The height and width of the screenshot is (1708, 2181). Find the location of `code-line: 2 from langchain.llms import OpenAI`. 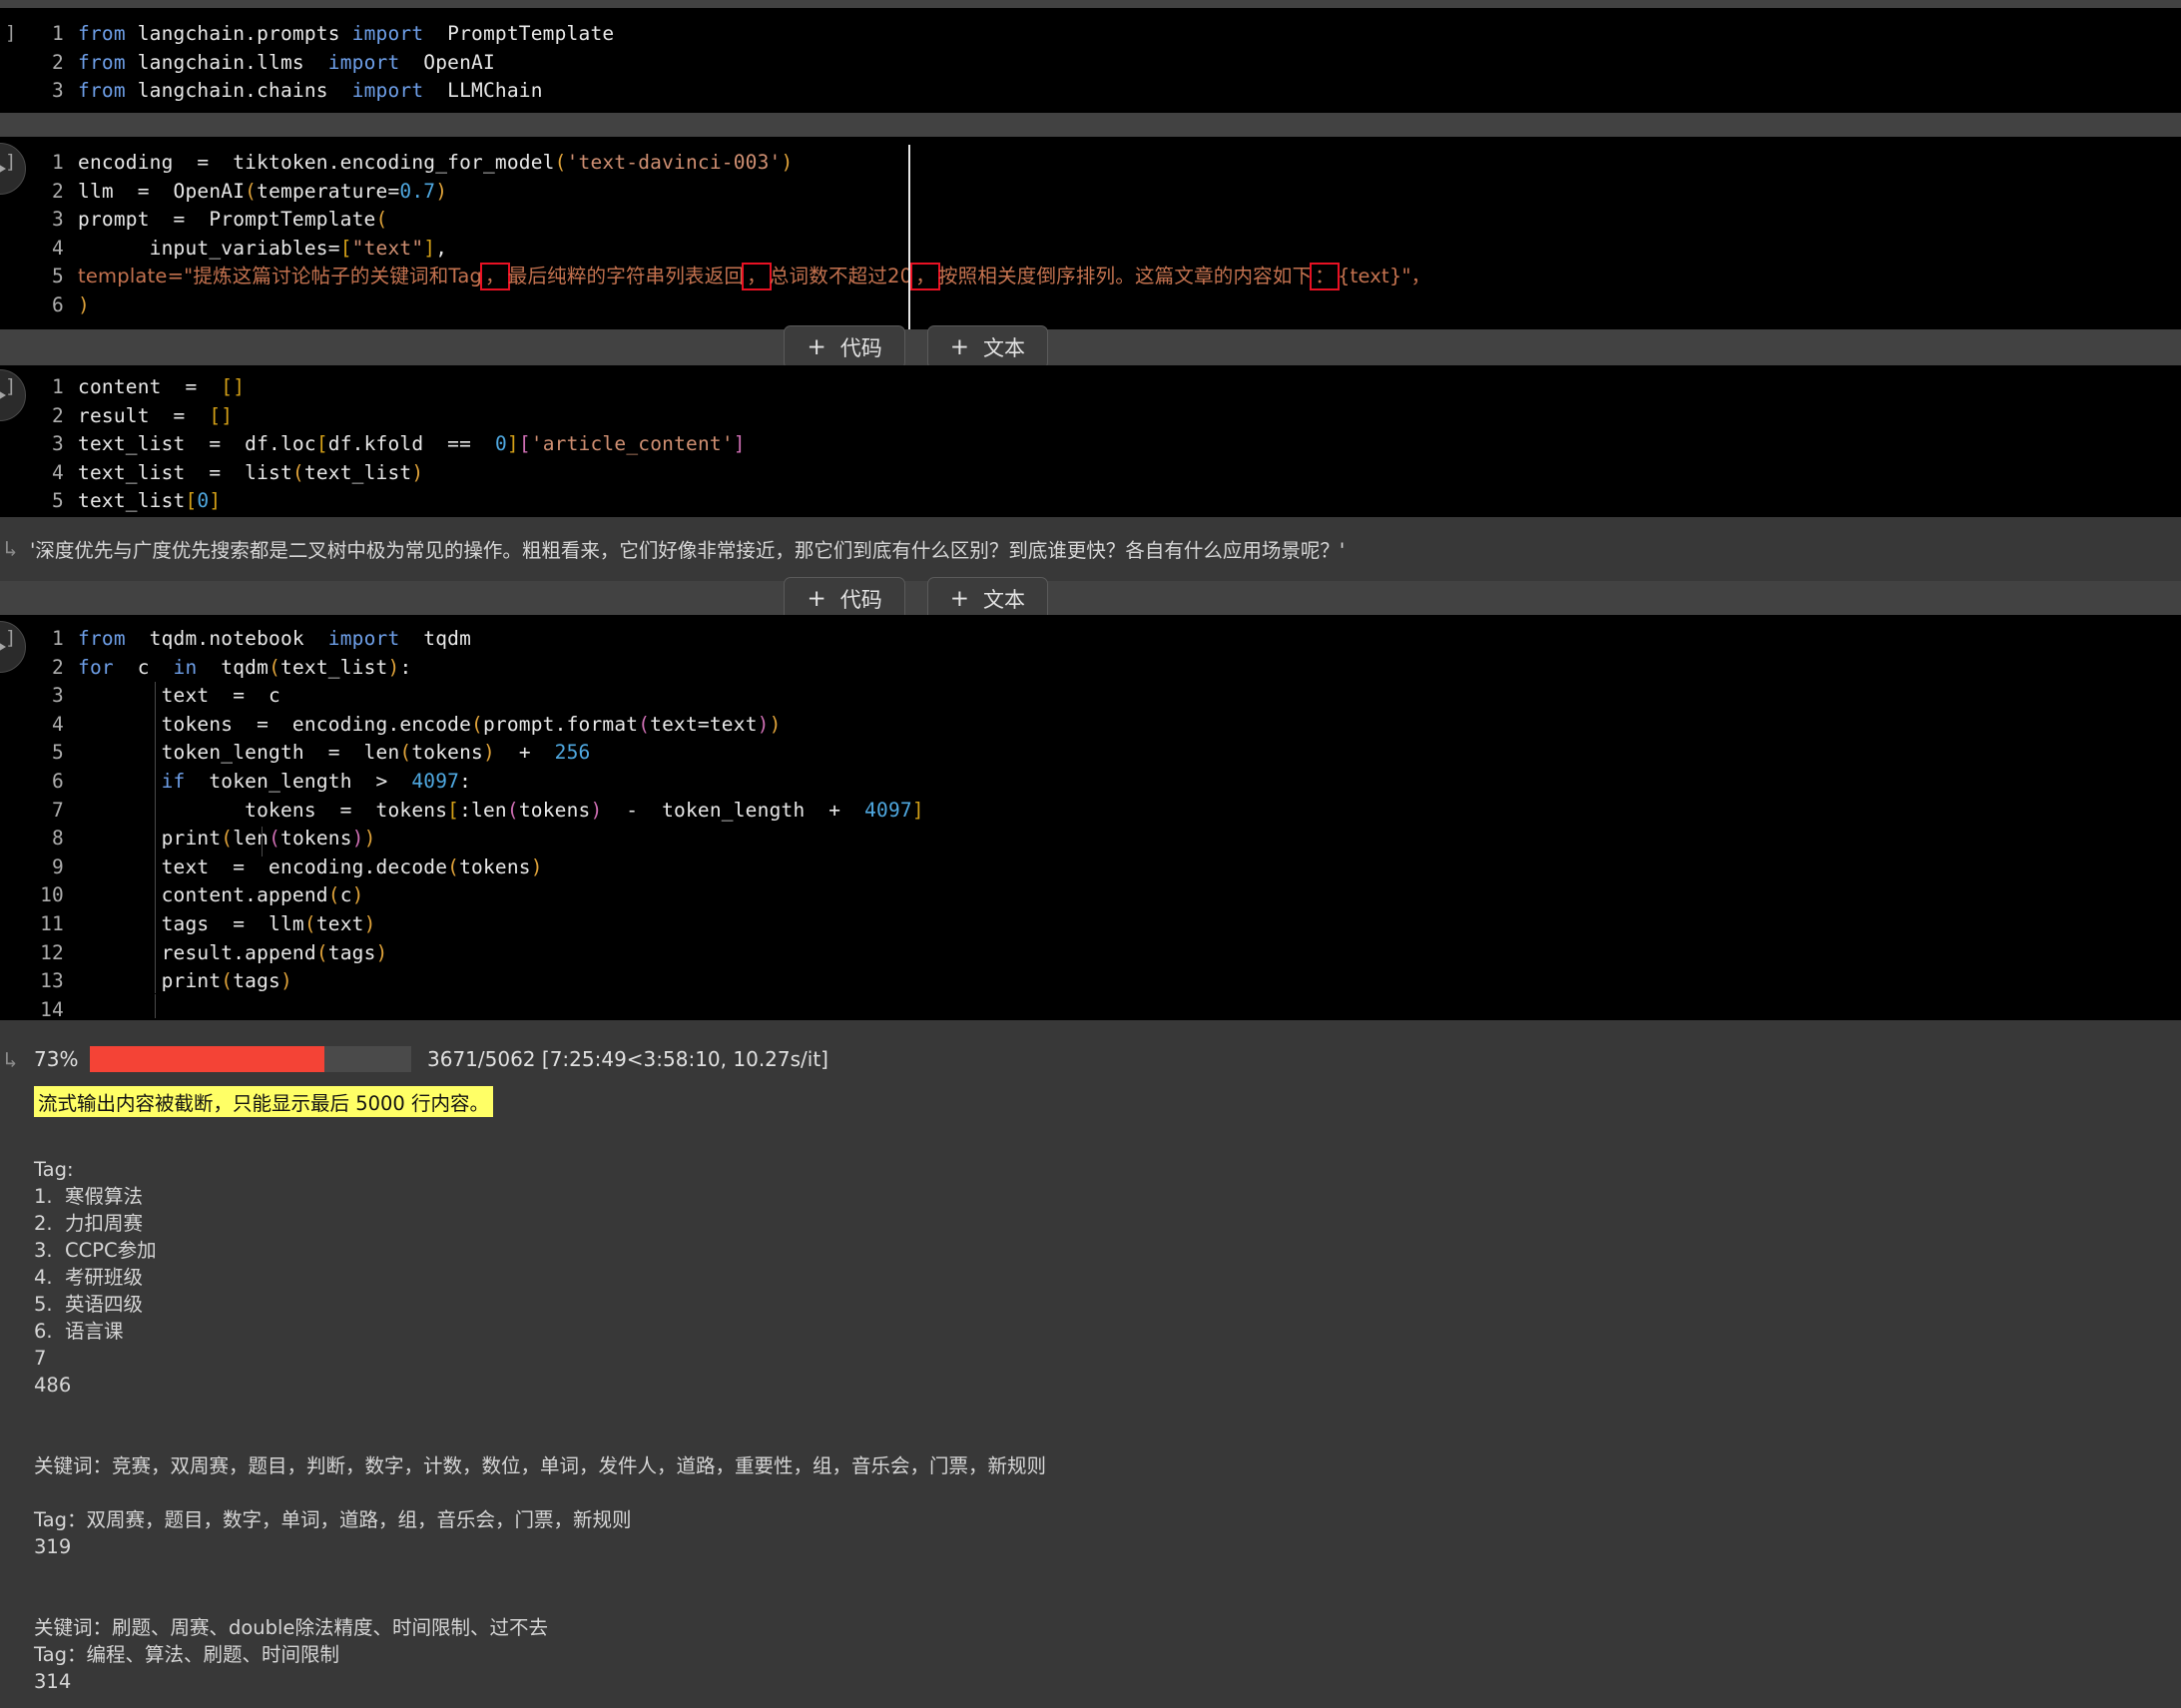

code-line: 2 from langchain.llms import OpenAI is located at coordinates (273, 62).